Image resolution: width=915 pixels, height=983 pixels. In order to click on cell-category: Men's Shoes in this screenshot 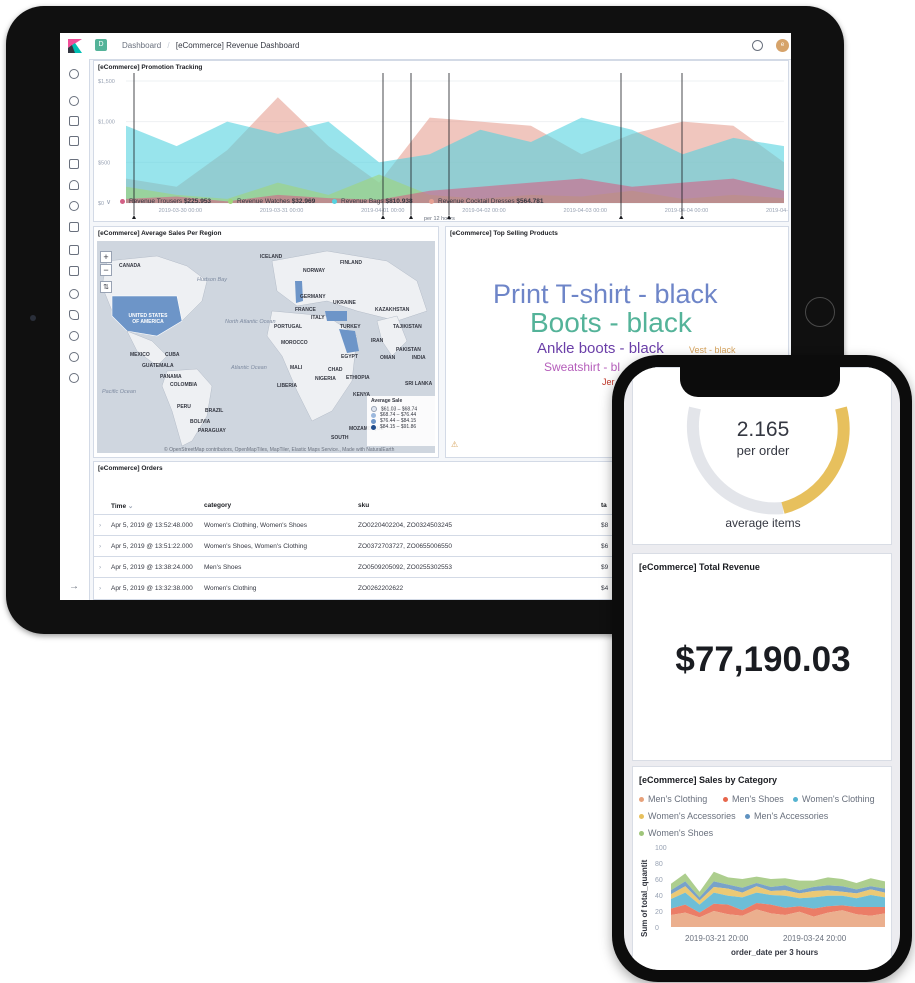, I will do `click(223, 567)`.